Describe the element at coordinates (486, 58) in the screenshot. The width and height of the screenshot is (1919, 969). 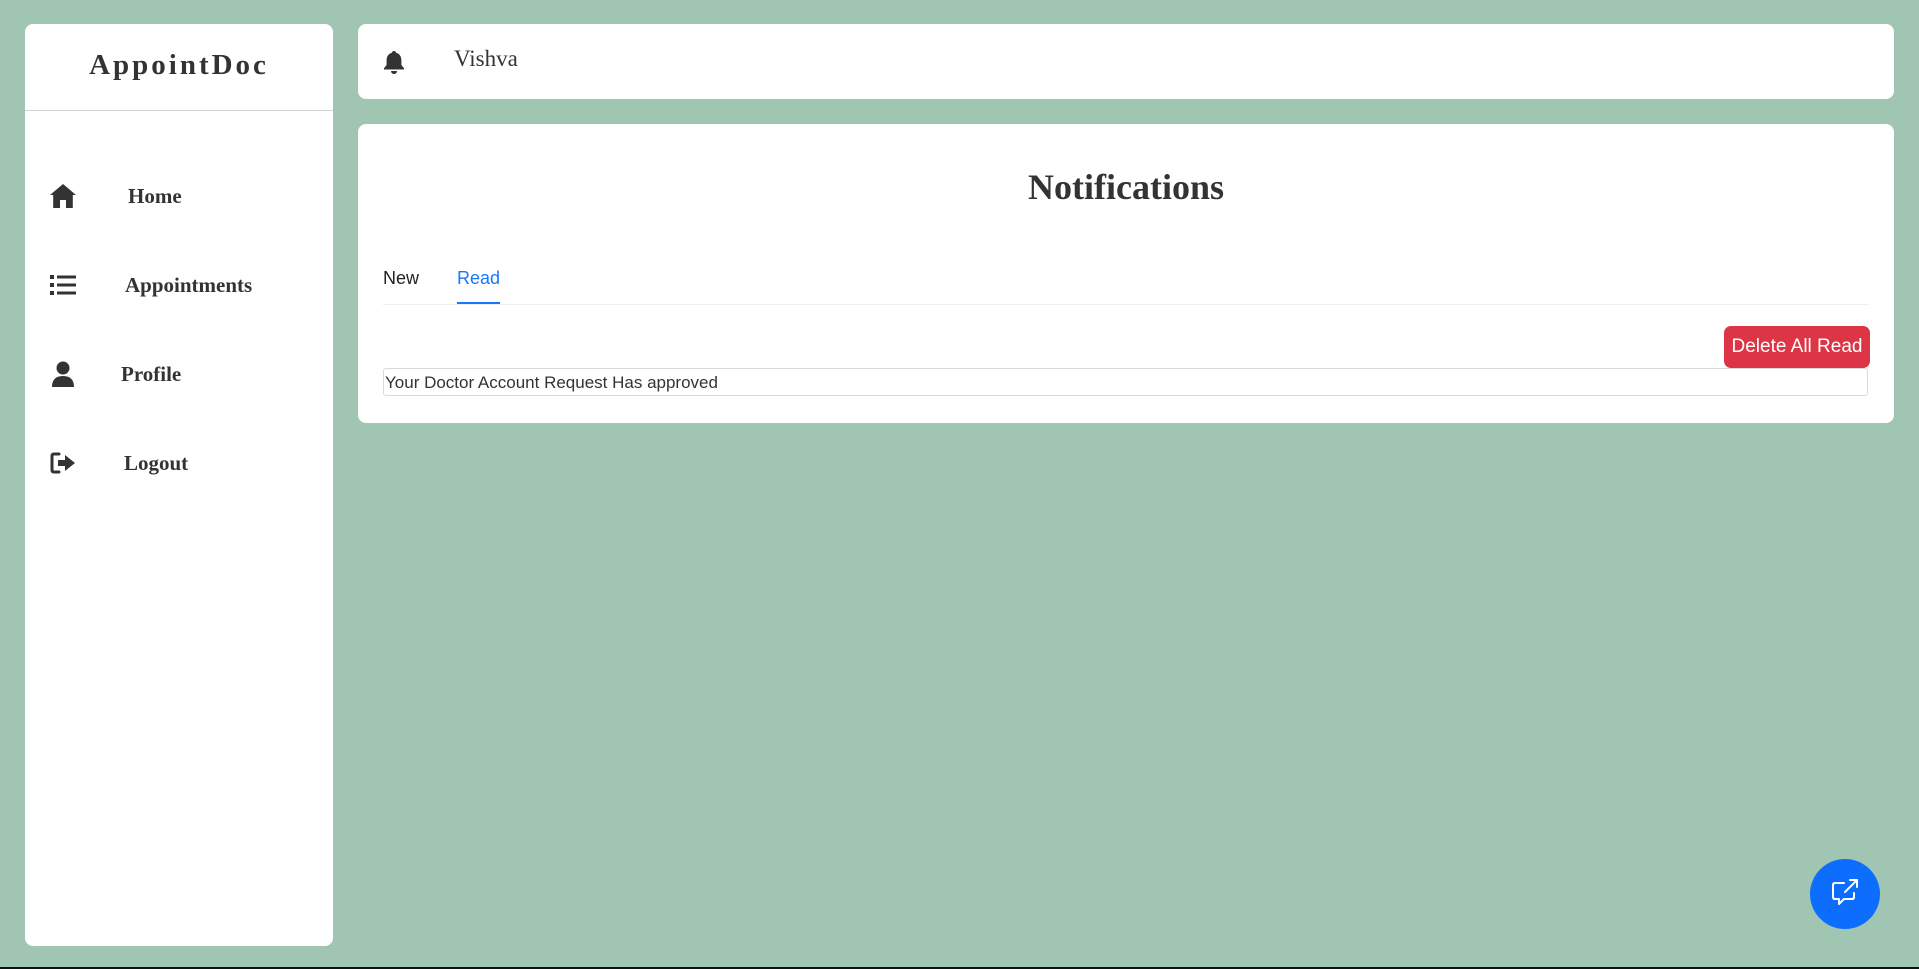
I see `username-label: Vishva` at that location.